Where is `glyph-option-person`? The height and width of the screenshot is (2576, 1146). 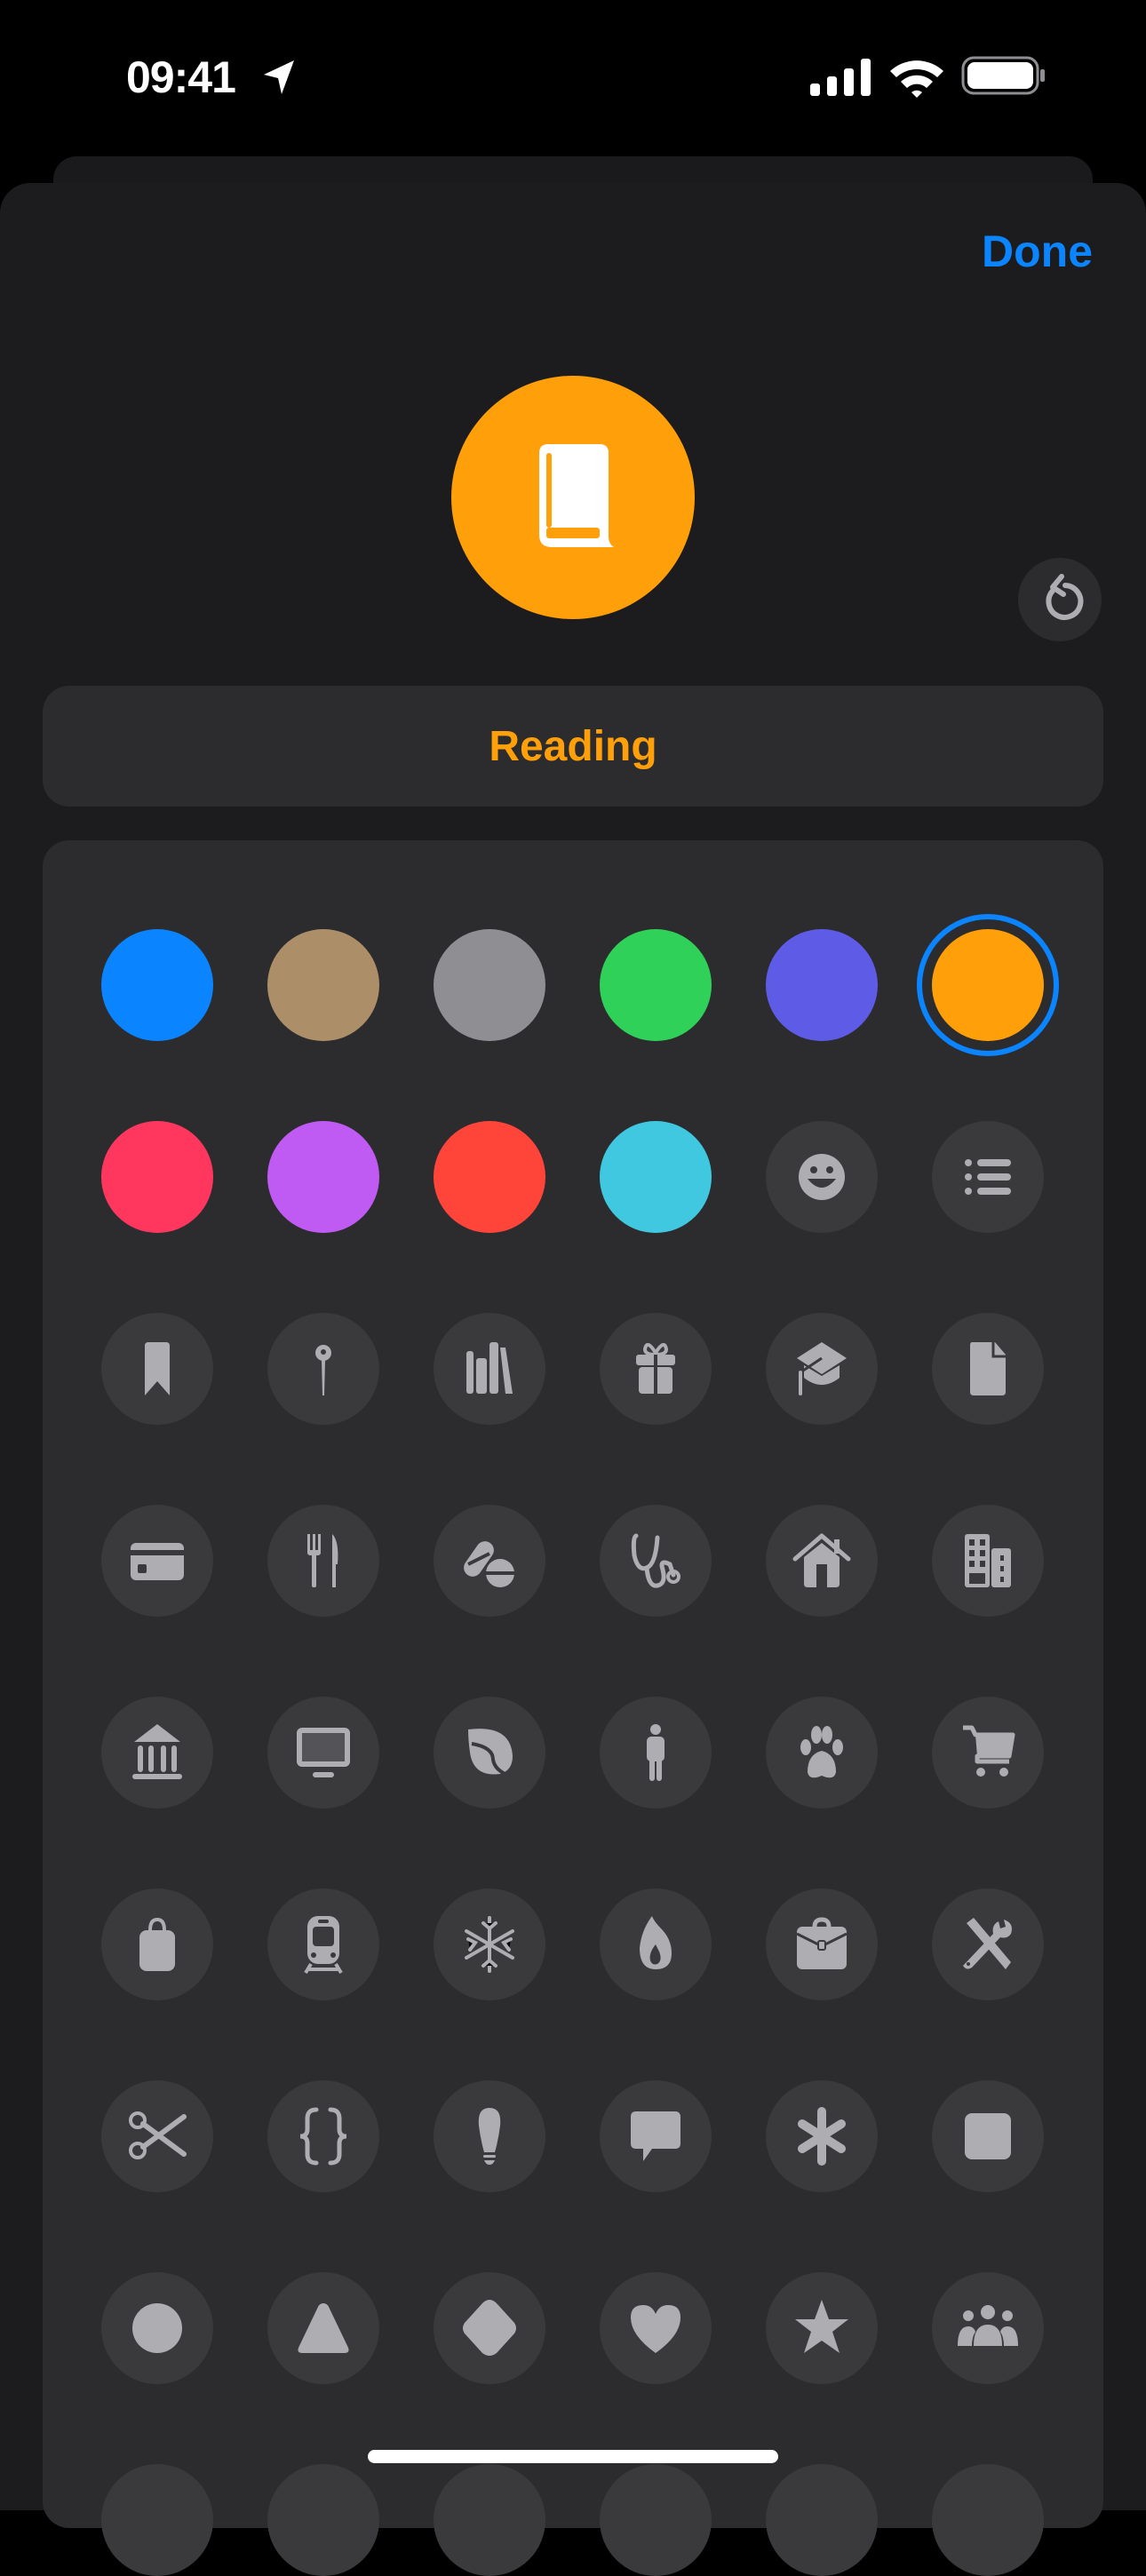
glyph-option-person is located at coordinates (656, 1753).